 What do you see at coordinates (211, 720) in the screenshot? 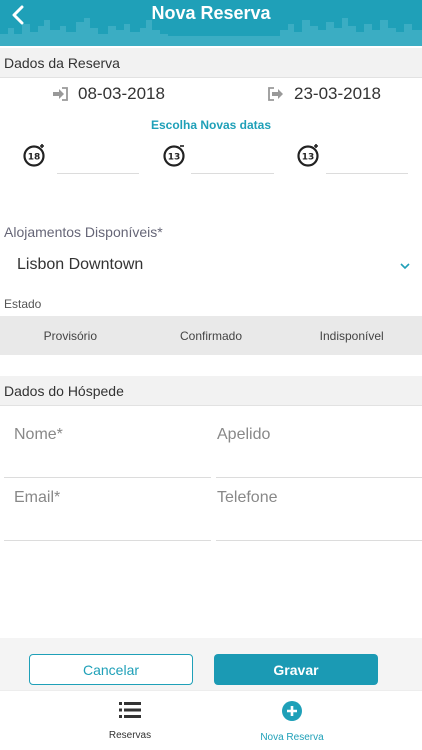
I see `bottom-tab-bar: Reservas Nova Reserva` at bounding box center [211, 720].